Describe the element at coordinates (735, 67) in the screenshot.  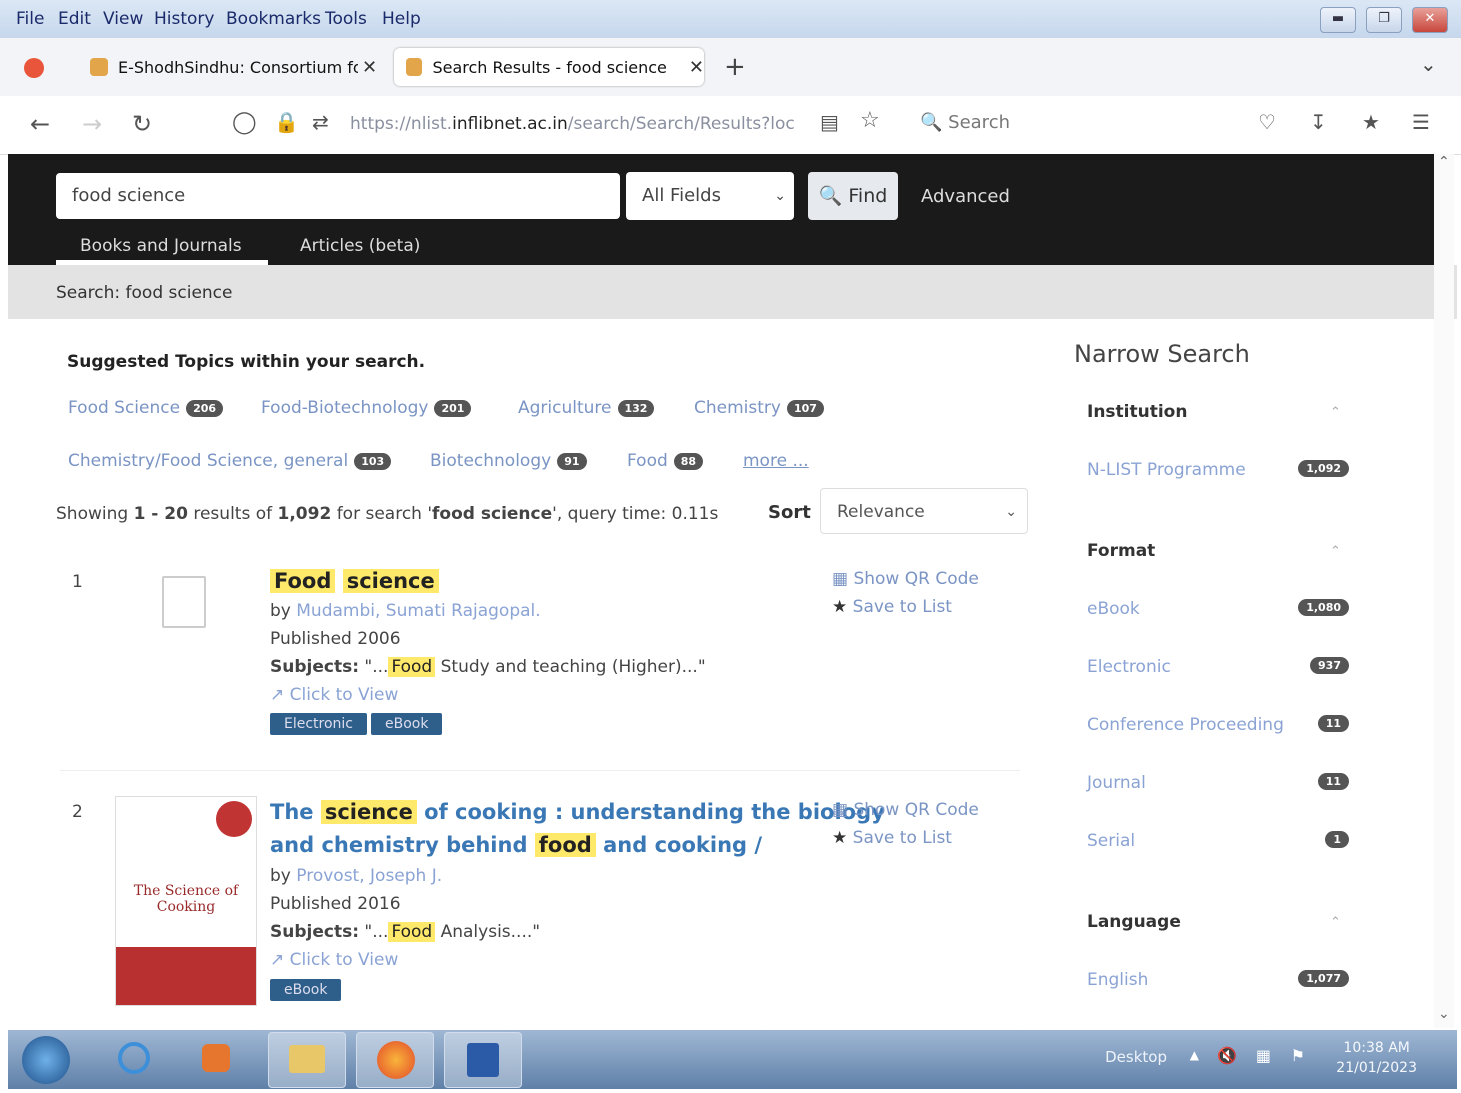
I see `new-tab-icon: +` at that location.